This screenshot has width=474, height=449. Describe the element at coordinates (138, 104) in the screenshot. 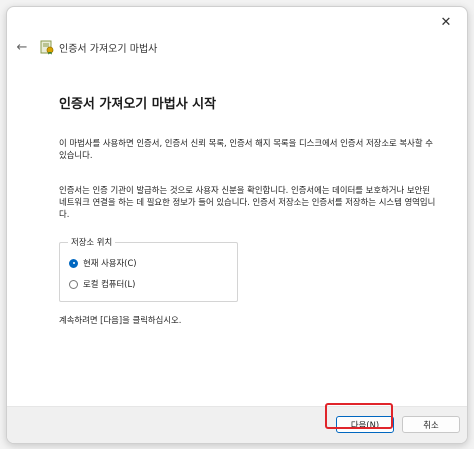

I see `page-title: 인증서 가져오기 마법사 시작` at that location.